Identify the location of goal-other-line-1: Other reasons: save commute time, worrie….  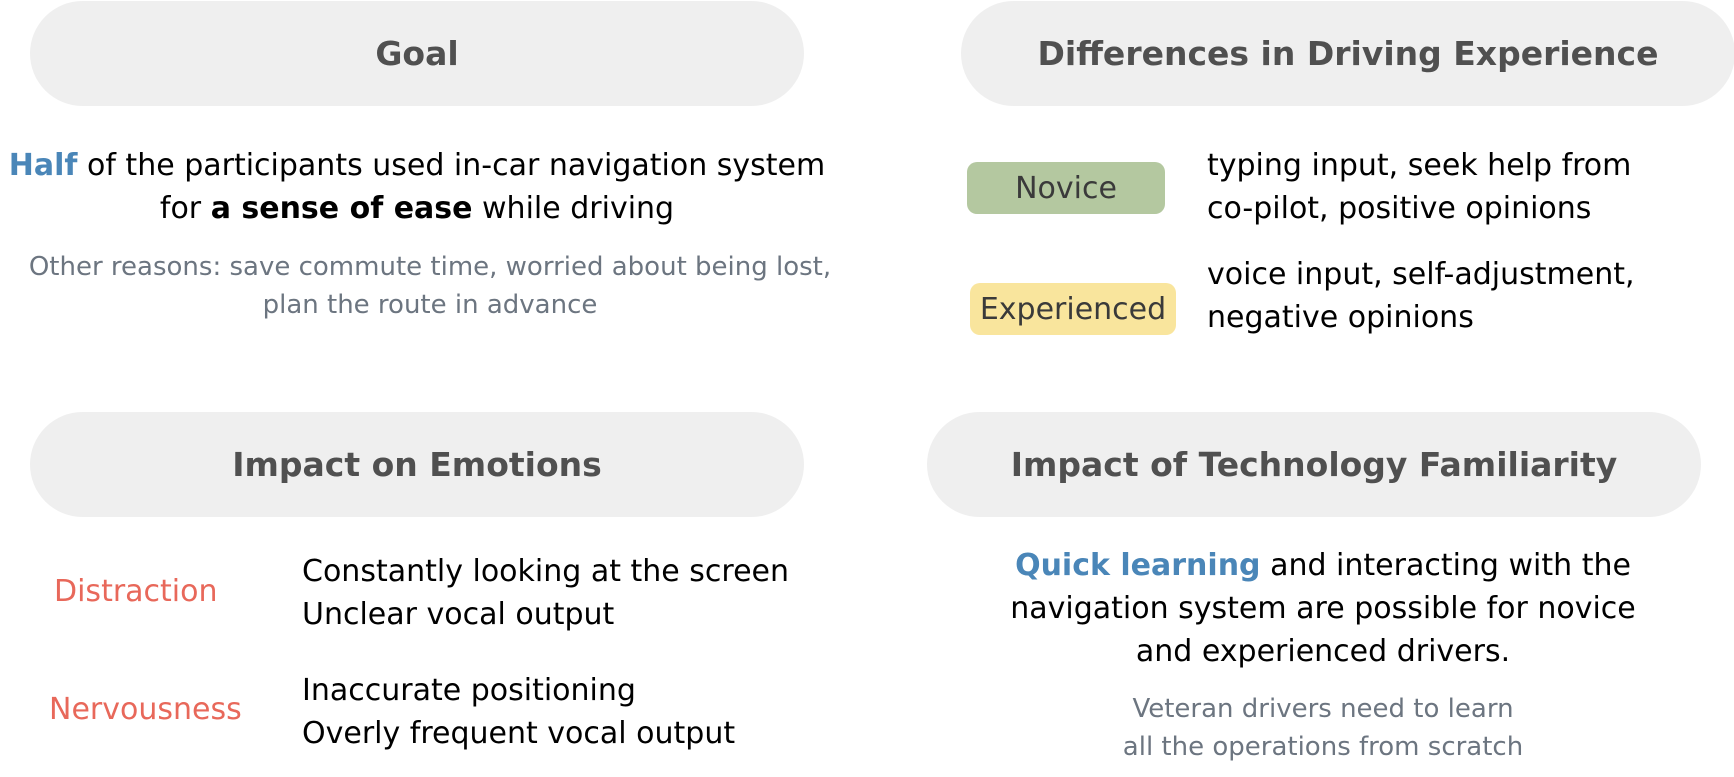
(430, 267).